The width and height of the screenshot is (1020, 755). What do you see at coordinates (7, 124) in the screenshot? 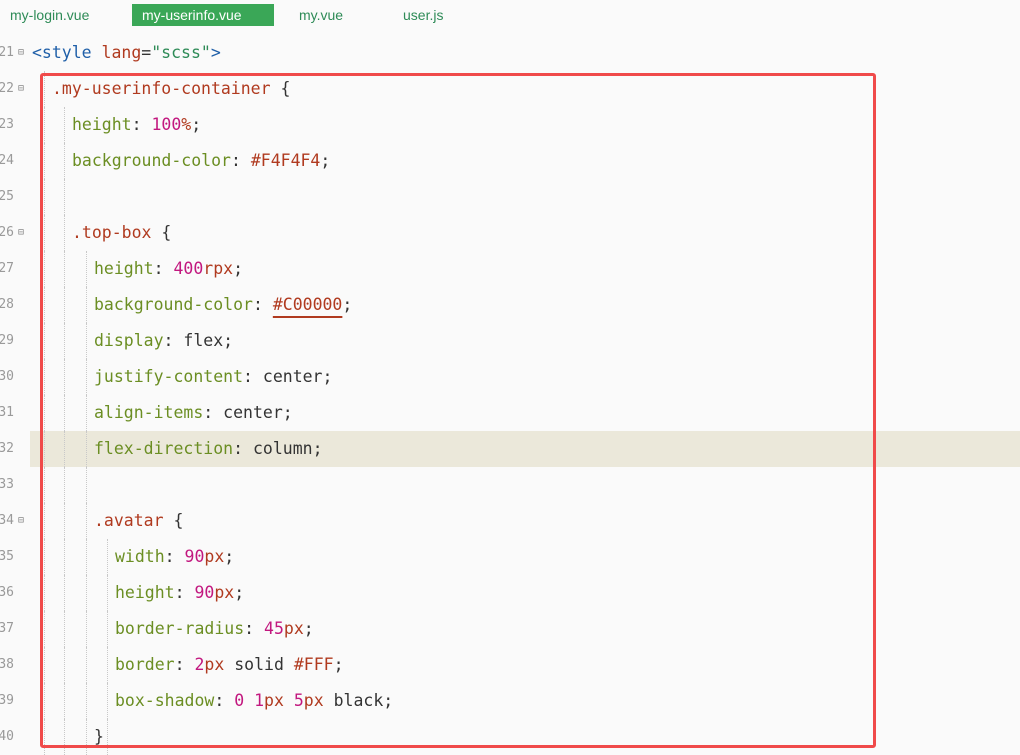
I see `line-number: 23` at bounding box center [7, 124].